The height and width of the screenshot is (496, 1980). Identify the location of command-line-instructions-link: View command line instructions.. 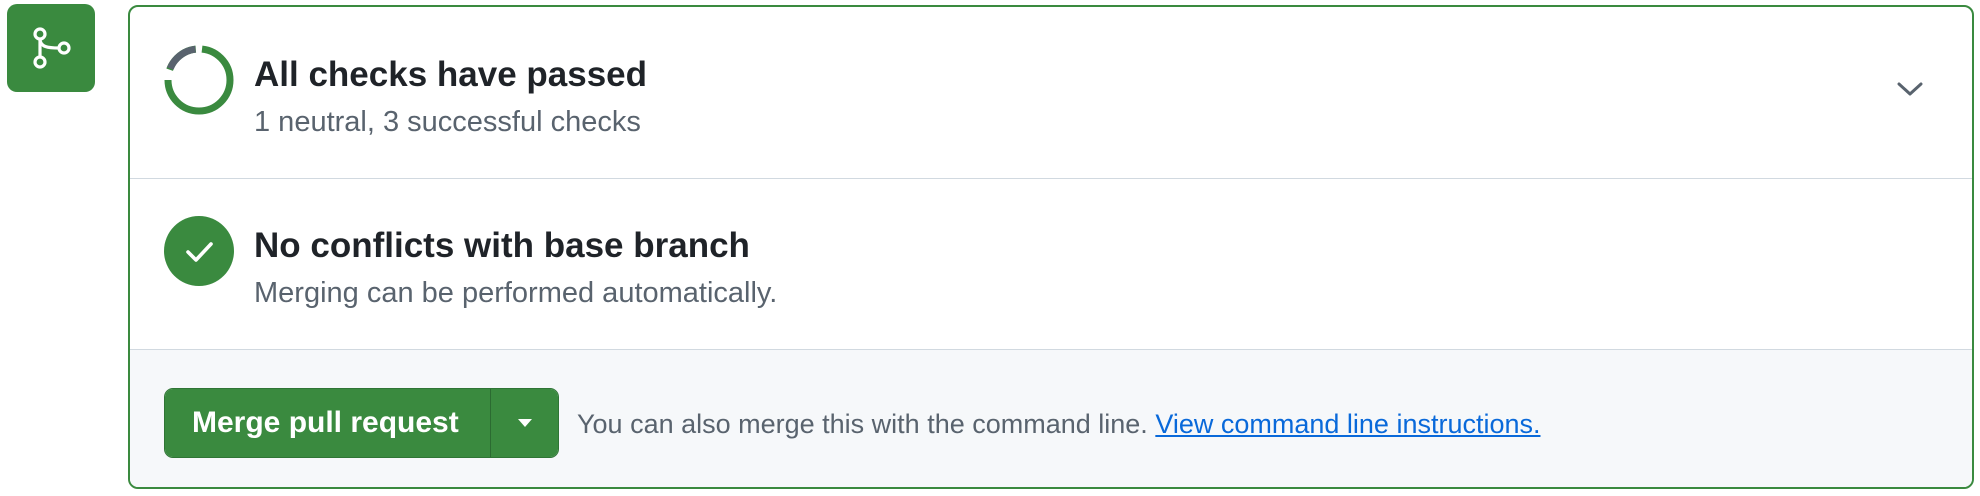
(1347, 424).